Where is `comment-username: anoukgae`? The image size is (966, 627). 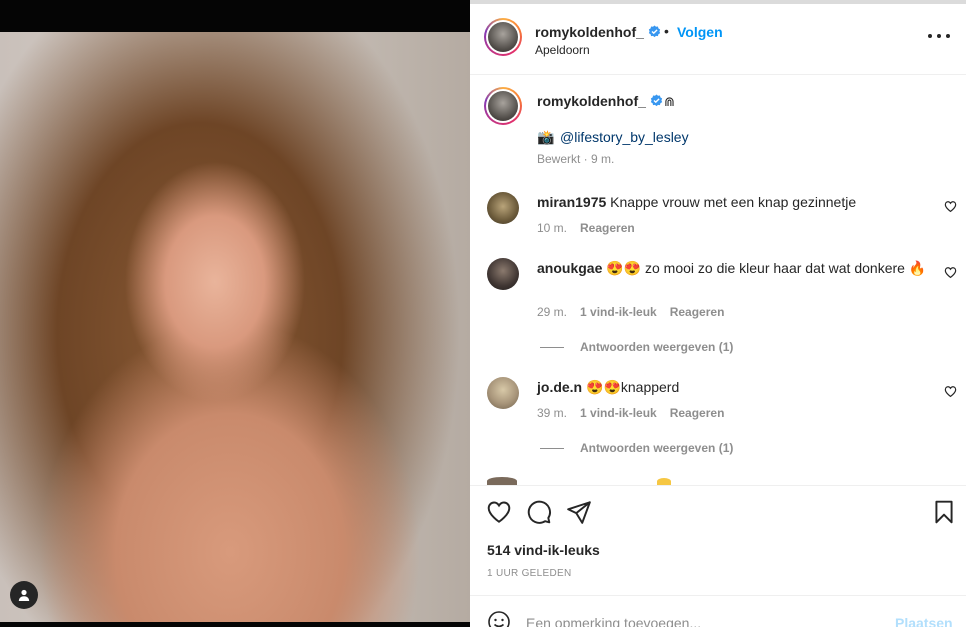 comment-username: anoukgae is located at coordinates (569, 268).